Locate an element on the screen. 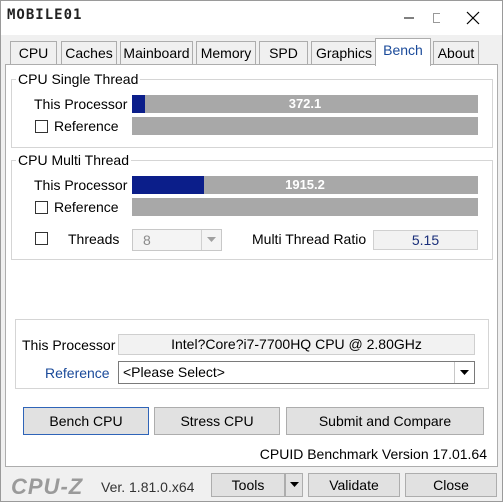  tools-dropdown-button is located at coordinates (294, 485).